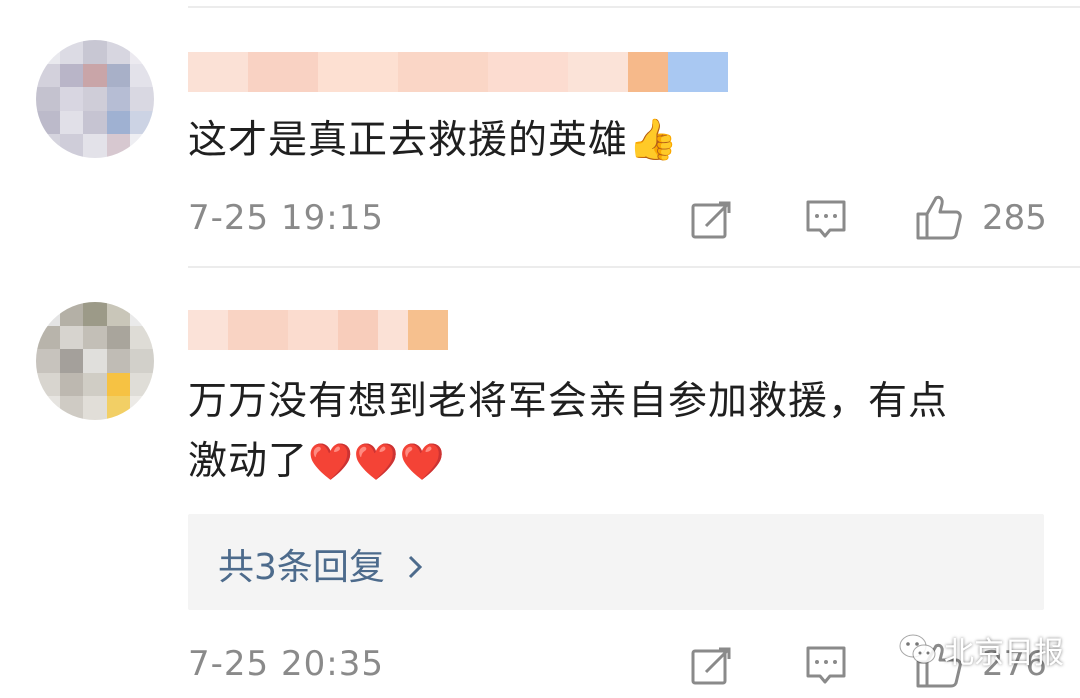 The height and width of the screenshot is (698, 1080). Describe the element at coordinates (917, 649) in the screenshot. I see `wechat-icon` at that location.